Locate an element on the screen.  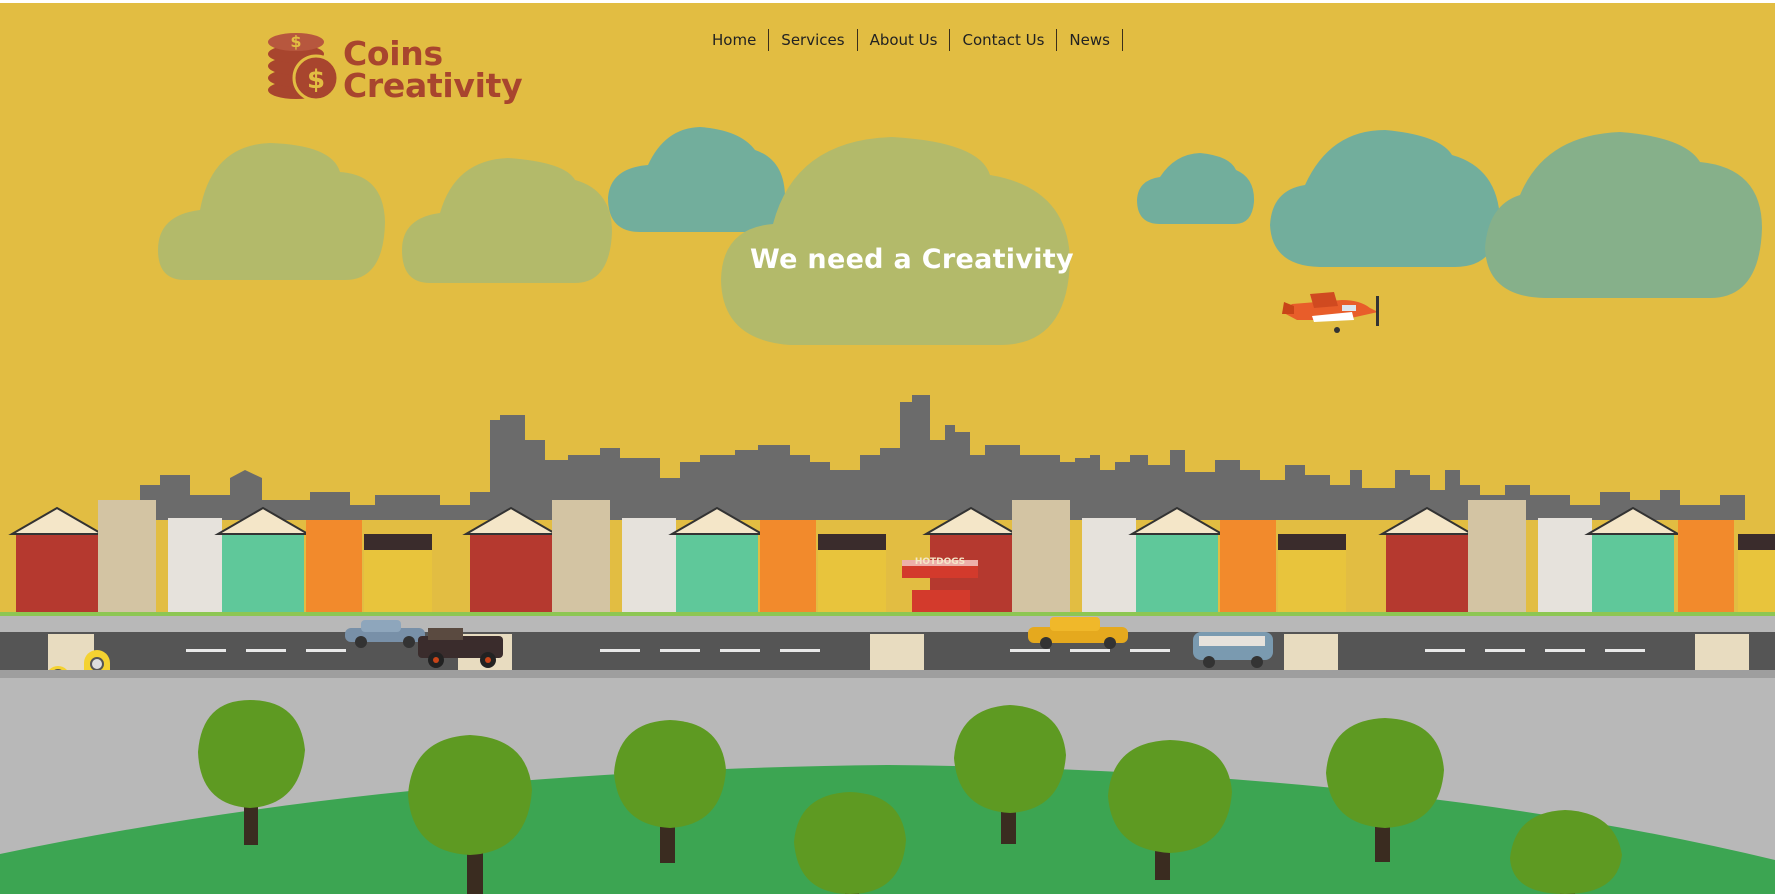
nav-services: Services is located at coordinates (813, 40).